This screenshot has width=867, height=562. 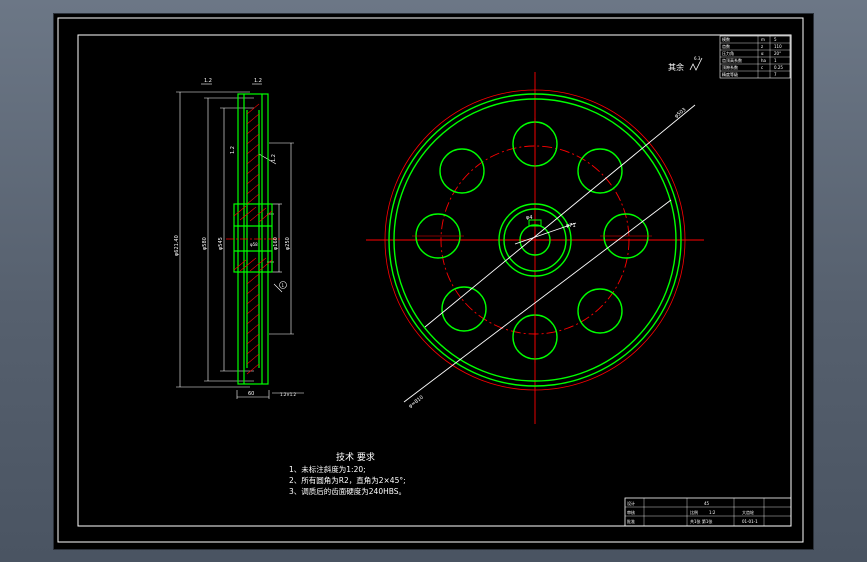 I want to click on dim-keyway: 1.2×1.2, so click(x=288, y=394).